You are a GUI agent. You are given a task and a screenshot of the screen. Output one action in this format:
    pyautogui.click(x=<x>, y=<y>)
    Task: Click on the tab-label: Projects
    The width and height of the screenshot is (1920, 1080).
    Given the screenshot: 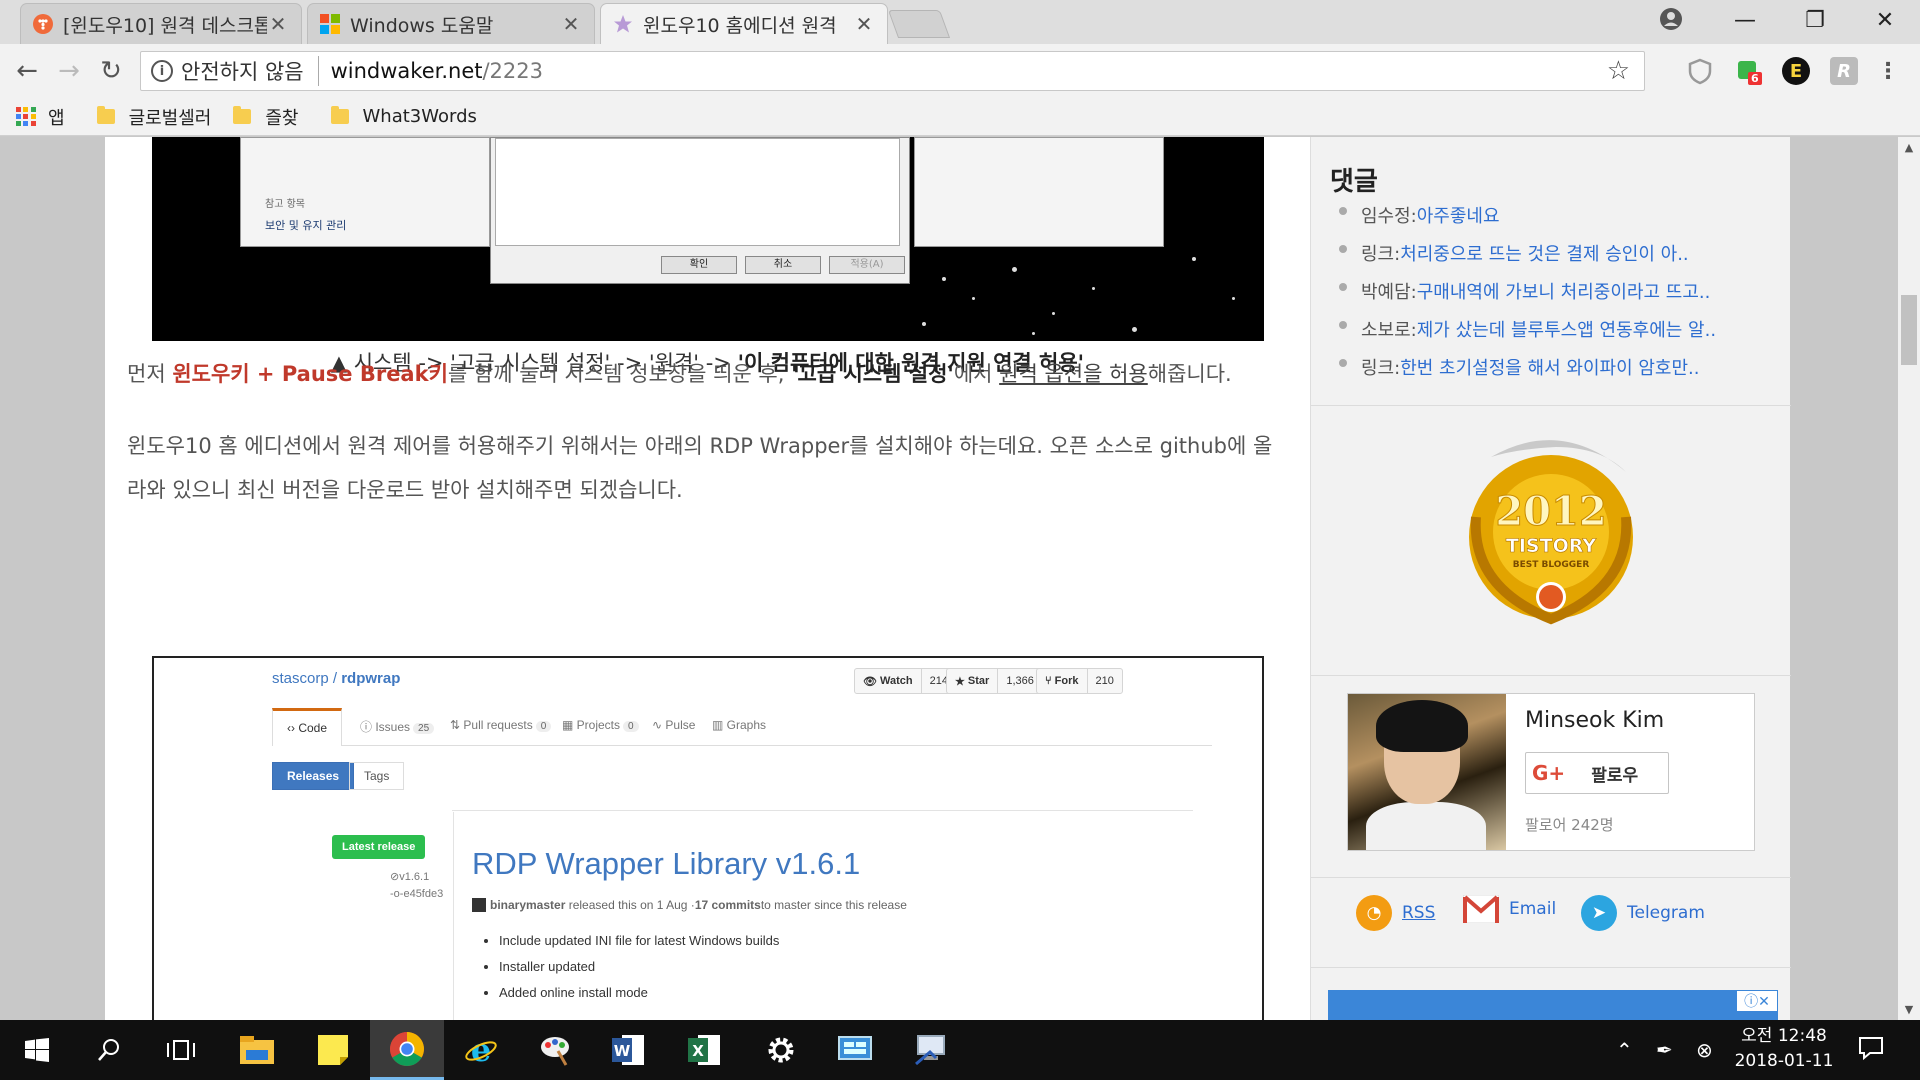 What is the action you would take?
    pyautogui.click(x=598, y=725)
    